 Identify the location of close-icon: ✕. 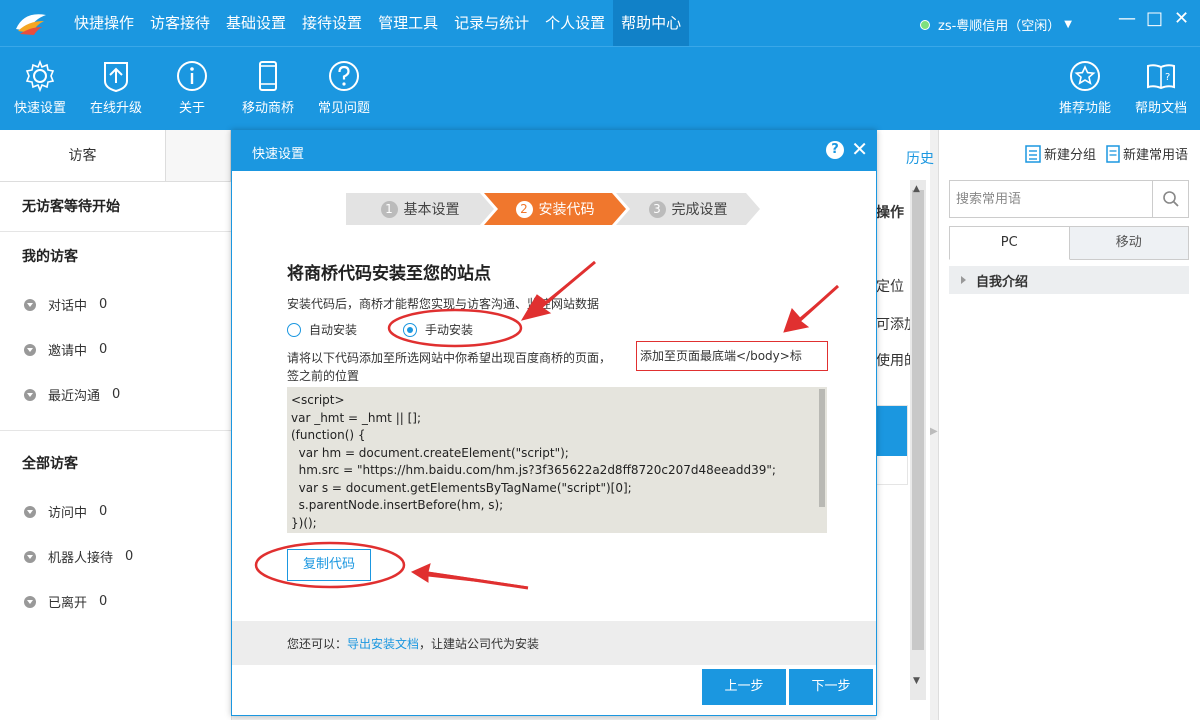
(1181, 19).